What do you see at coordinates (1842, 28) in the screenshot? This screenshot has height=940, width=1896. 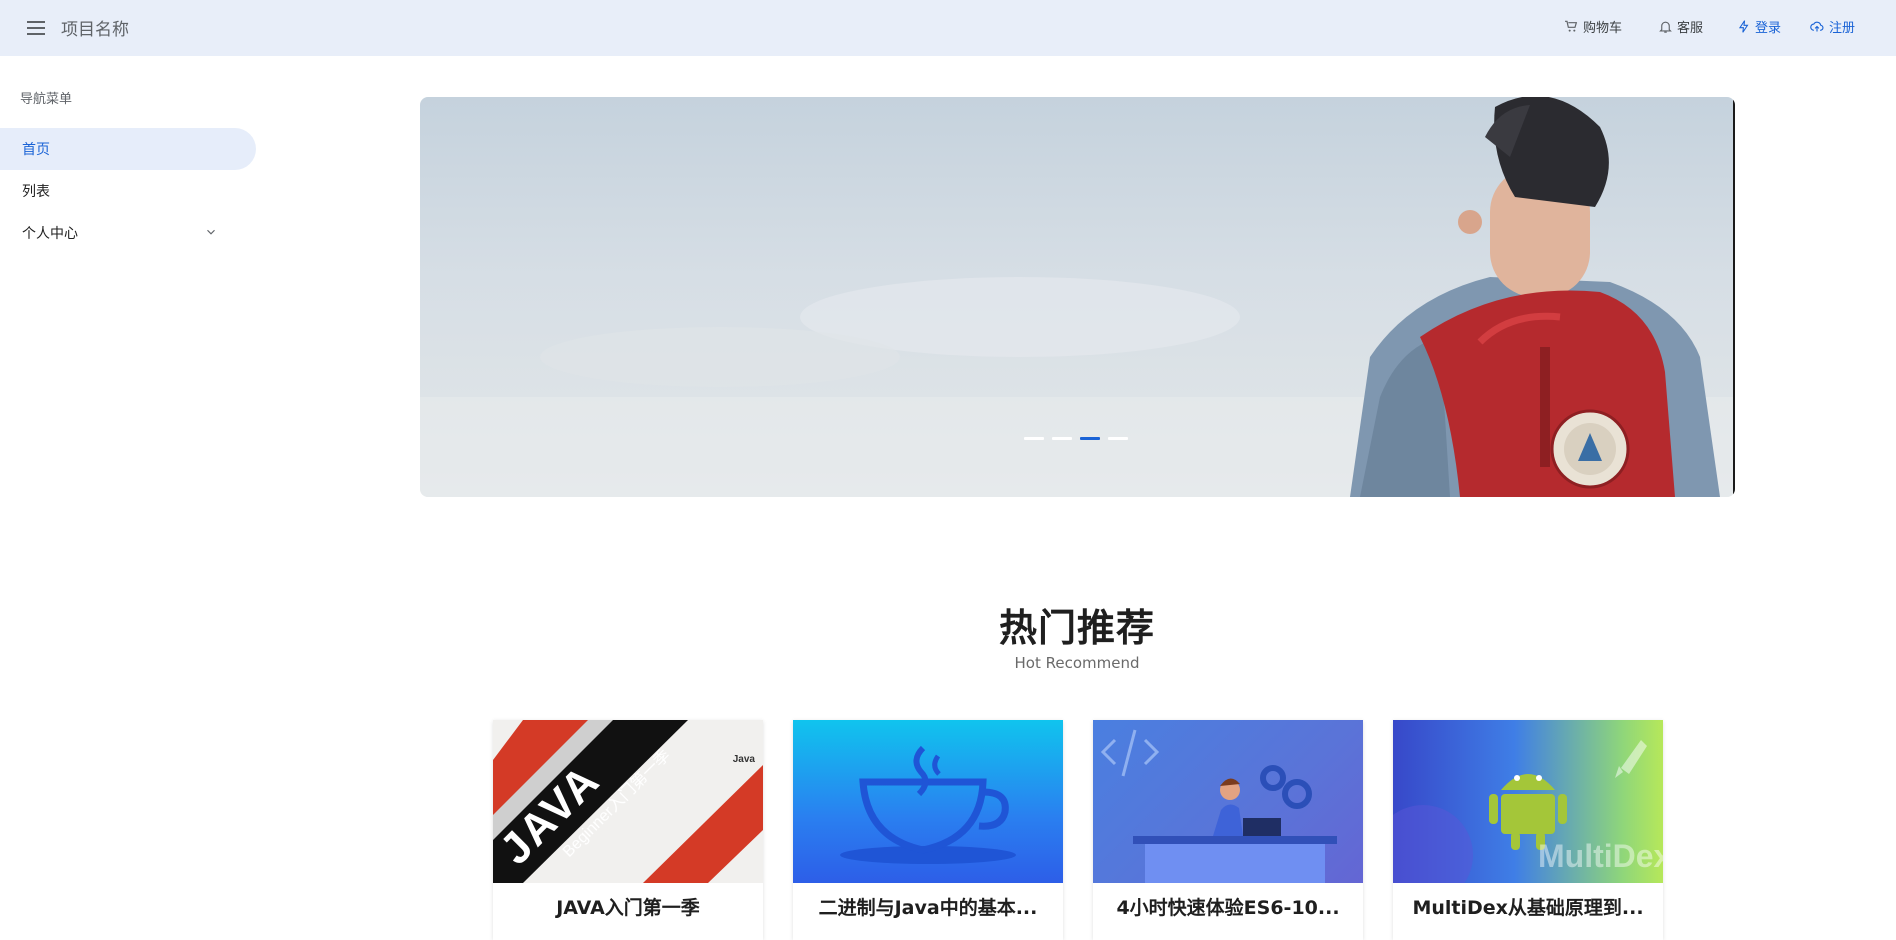 I see `register-label: 注册` at bounding box center [1842, 28].